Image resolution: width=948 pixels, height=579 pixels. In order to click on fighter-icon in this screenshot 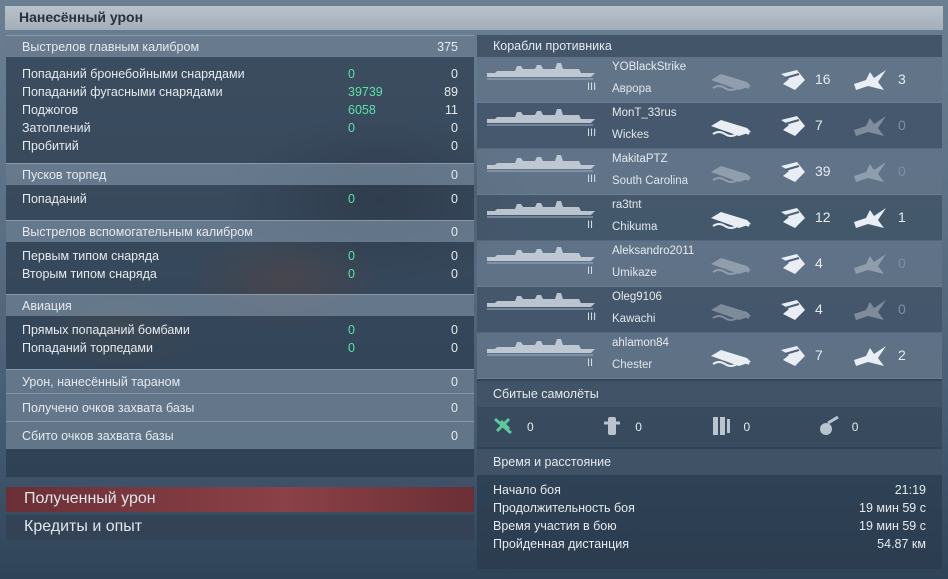, I will do `click(504, 427)`.